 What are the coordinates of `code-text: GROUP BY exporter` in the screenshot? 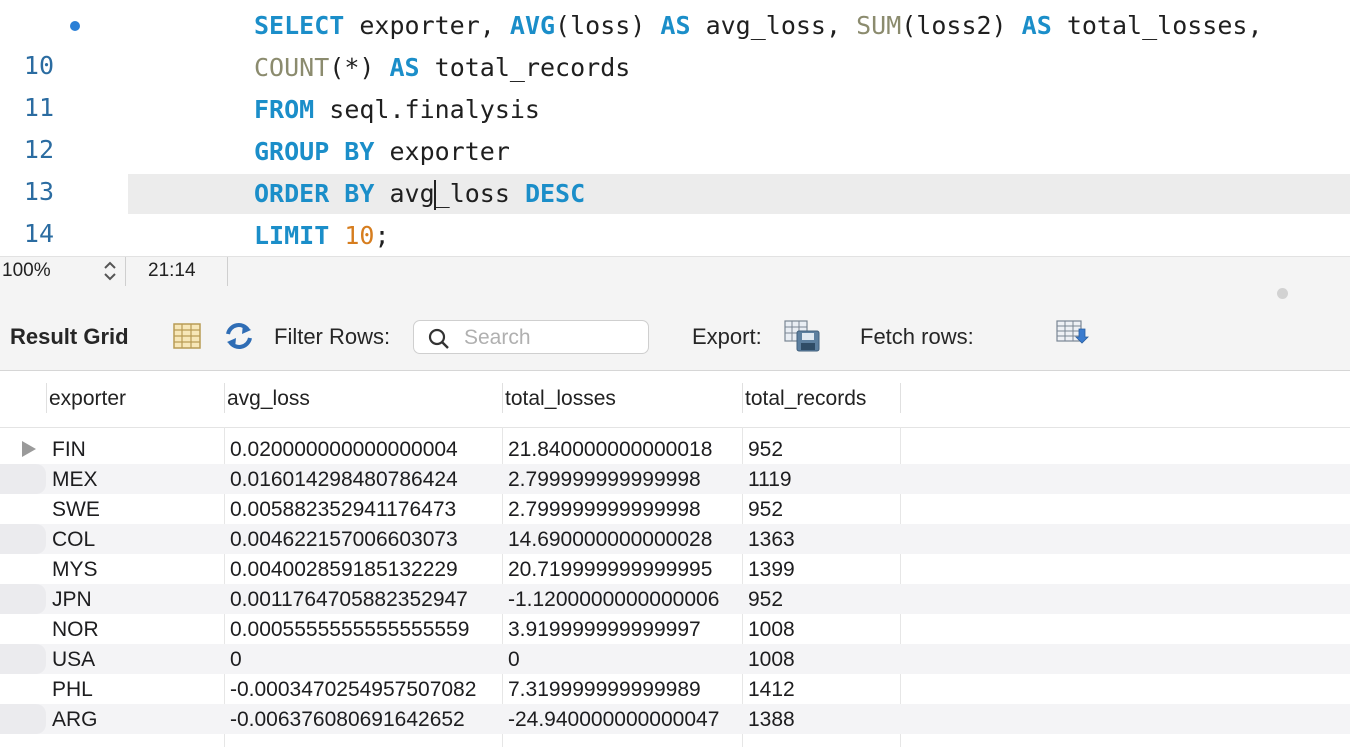 It's located at (382, 152).